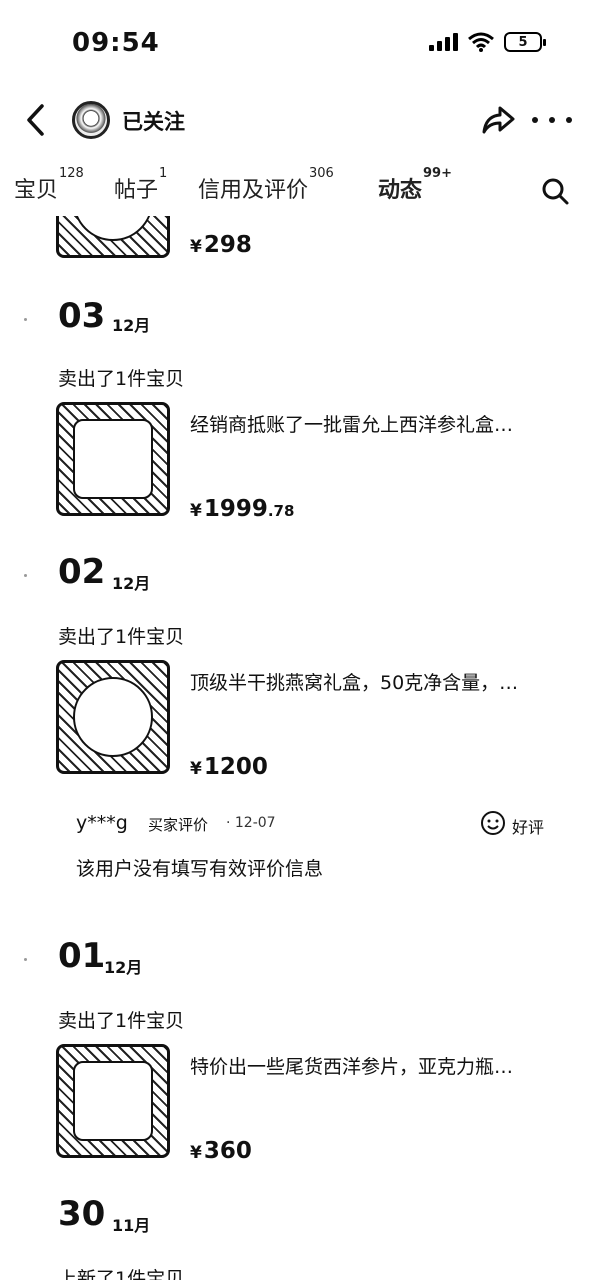 The height and width of the screenshot is (1280, 590). Describe the element at coordinates (481, 42) in the screenshot. I see `wifi-icon` at that location.